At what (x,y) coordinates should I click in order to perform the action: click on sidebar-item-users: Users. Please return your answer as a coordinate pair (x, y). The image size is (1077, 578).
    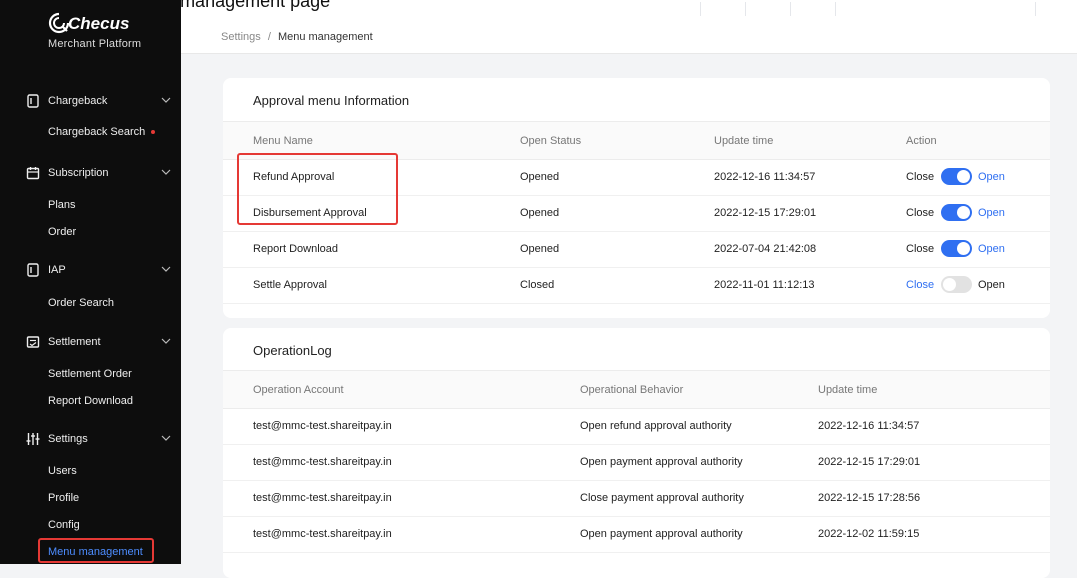
    Looking at the image, I should click on (62, 471).